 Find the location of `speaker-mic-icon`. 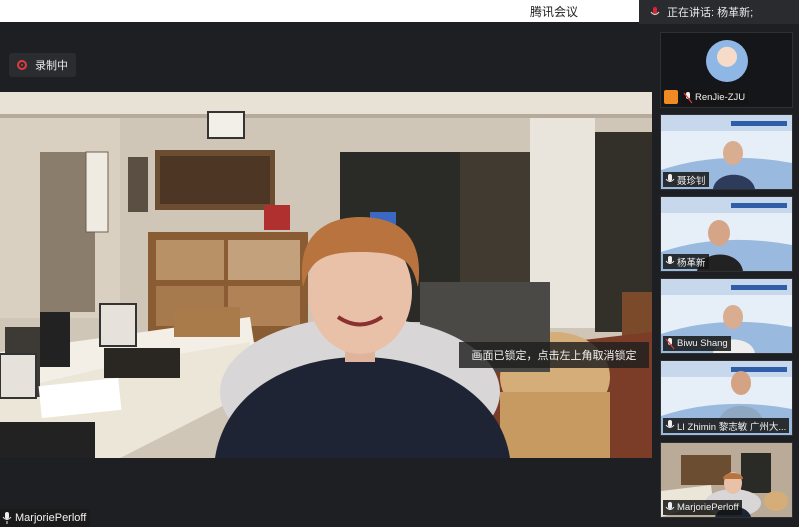

speaker-mic-icon is located at coordinates (655, 11).